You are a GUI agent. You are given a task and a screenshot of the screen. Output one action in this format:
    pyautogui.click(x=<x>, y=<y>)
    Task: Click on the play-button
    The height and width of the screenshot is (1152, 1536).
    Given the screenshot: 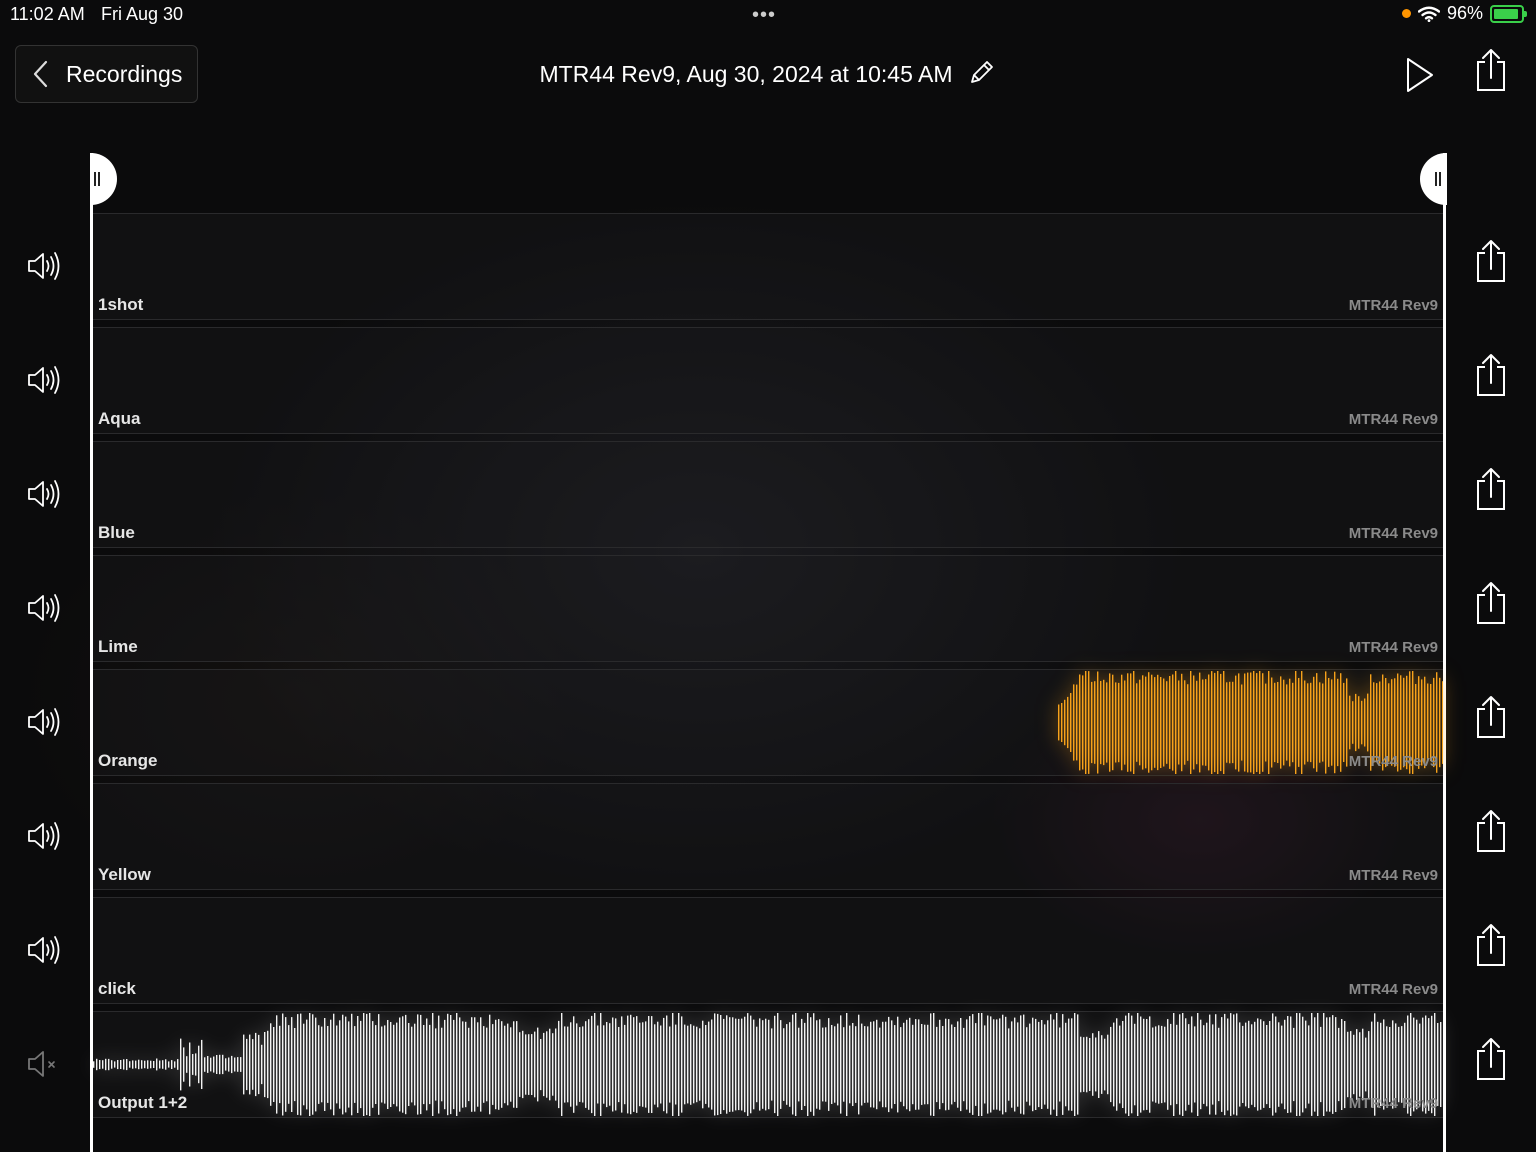 What is the action you would take?
    pyautogui.click(x=1419, y=75)
    